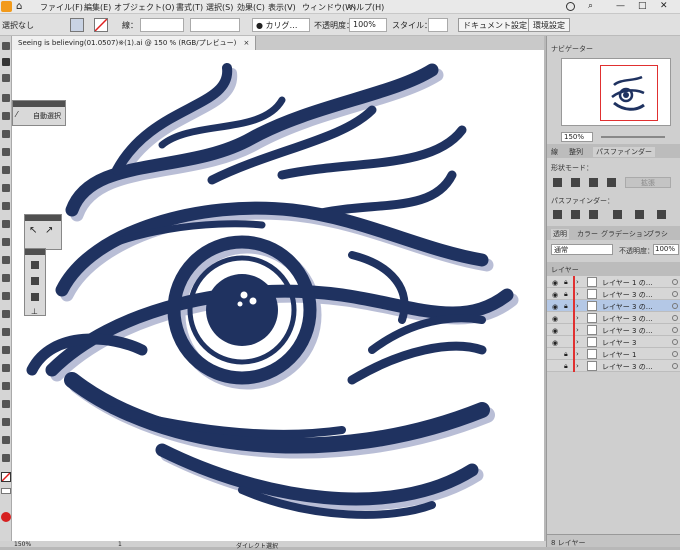 This screenshot has width=680, height=550. Describe the element at coordinates (611, 182) in the screenshot. I see `exclude-icon` at that location.